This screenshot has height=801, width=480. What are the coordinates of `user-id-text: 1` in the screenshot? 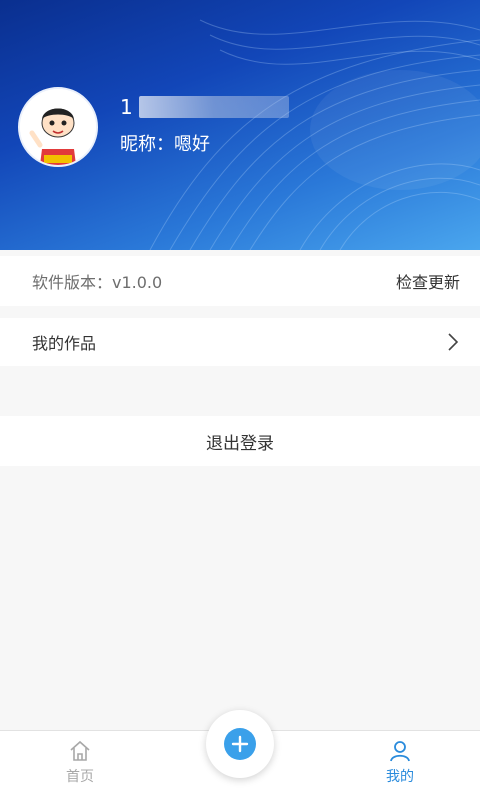 It's located at (126, 107).